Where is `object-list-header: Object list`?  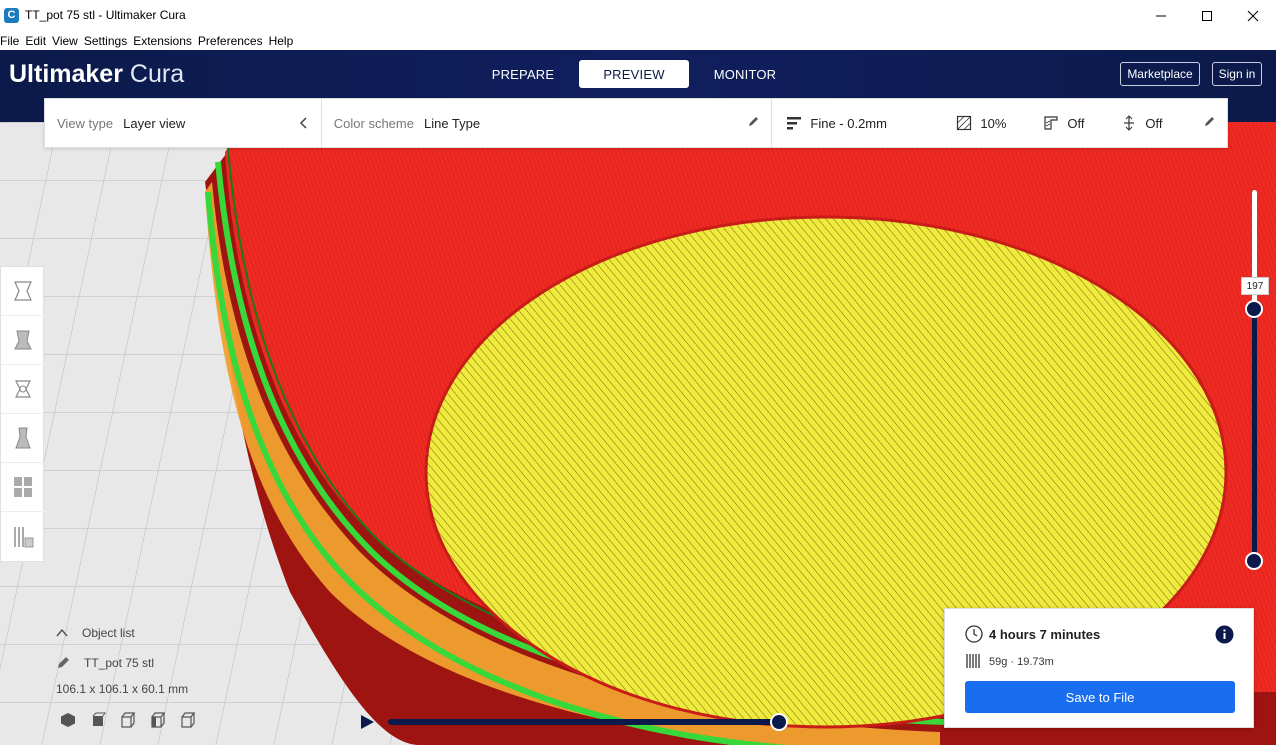
object-list-header: Object list is located at coordinates (108, 633).